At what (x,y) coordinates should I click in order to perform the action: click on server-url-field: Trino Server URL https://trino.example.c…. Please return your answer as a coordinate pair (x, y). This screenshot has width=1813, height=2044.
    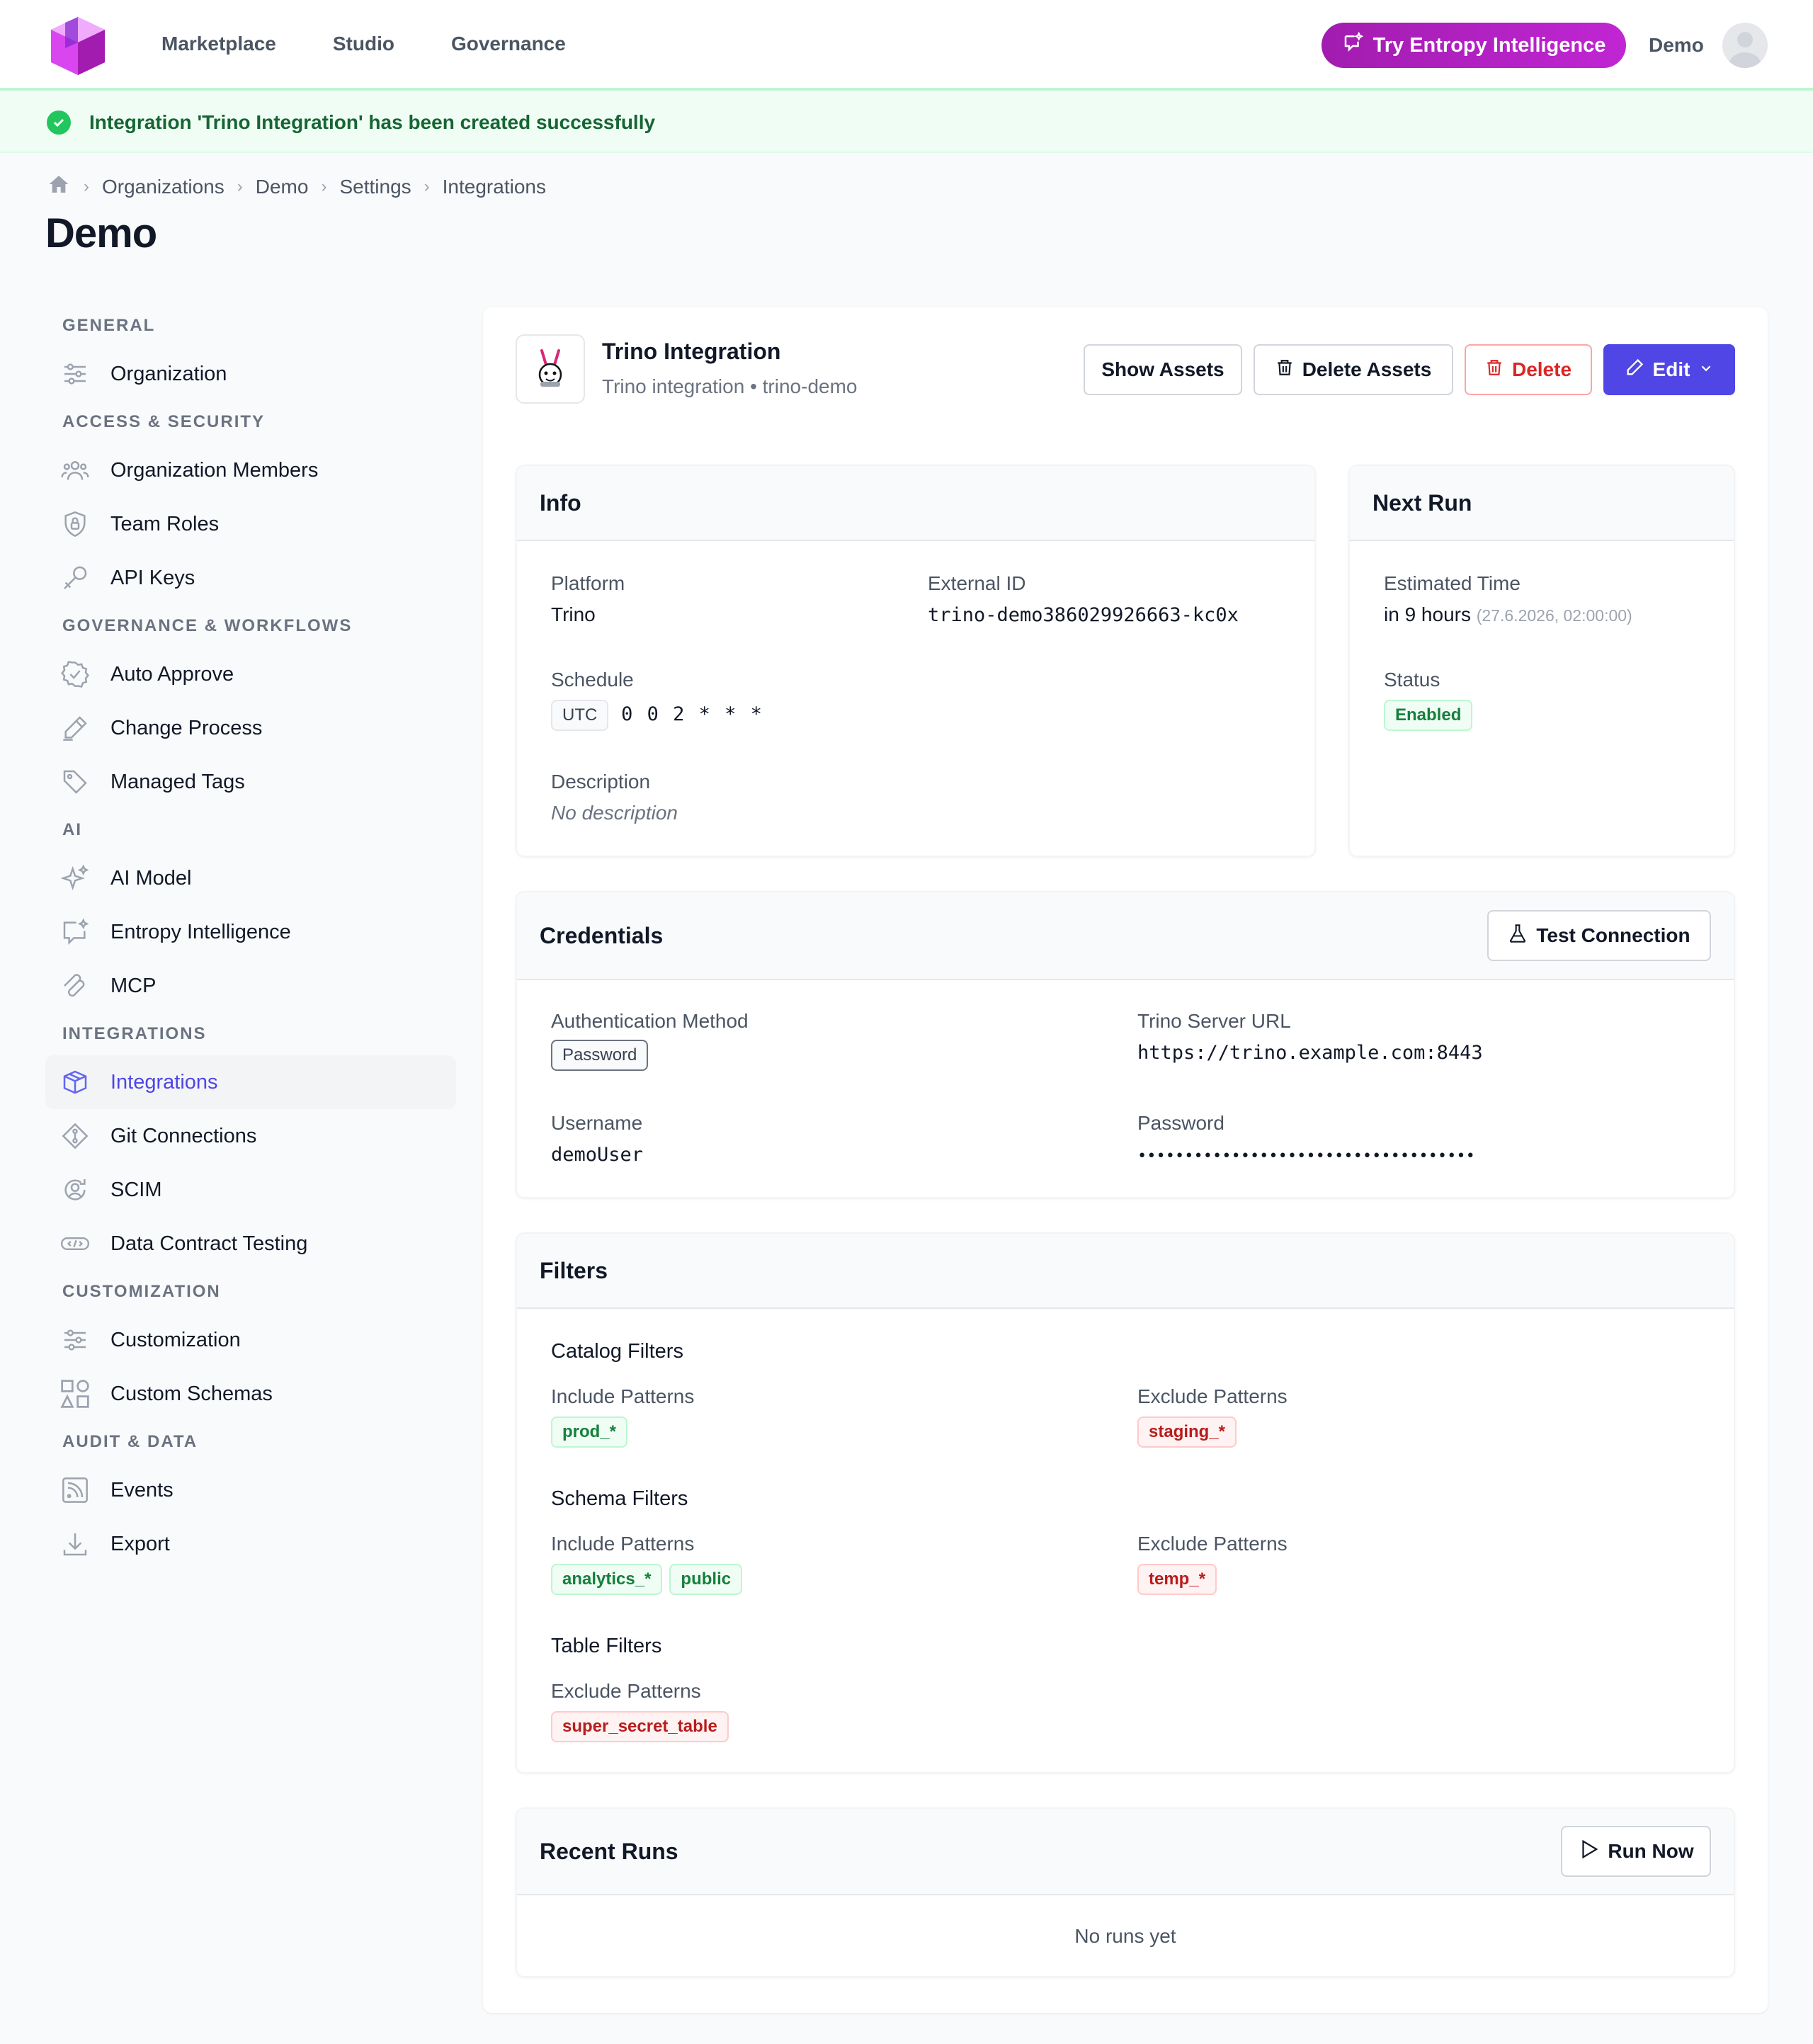
    Looking at the image, I should click on (1310, 1037).